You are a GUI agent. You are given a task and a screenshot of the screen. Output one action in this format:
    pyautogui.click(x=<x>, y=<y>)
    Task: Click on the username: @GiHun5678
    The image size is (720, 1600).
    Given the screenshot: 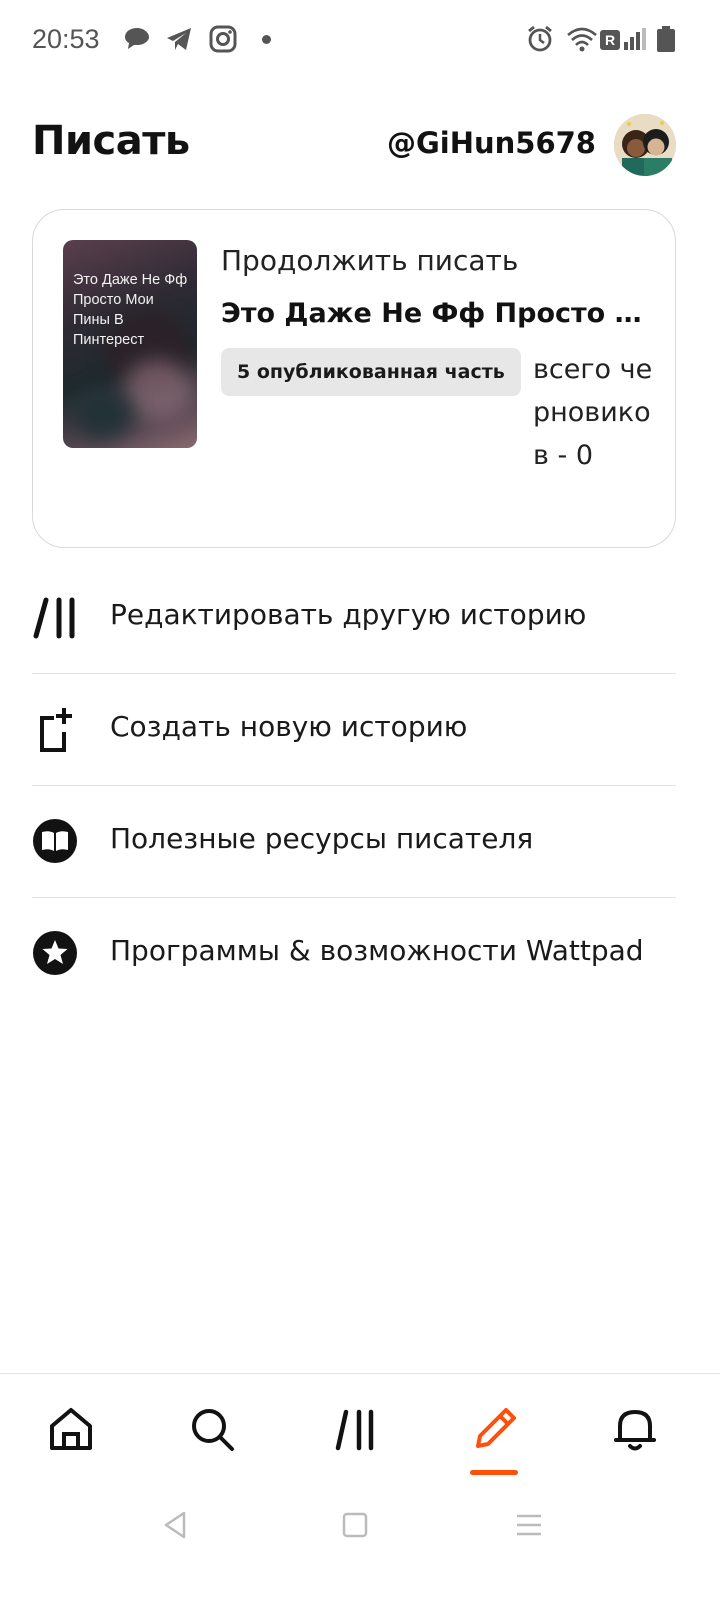 What is the action you would take?
    pyautogui.click(x=491, y=143)
    